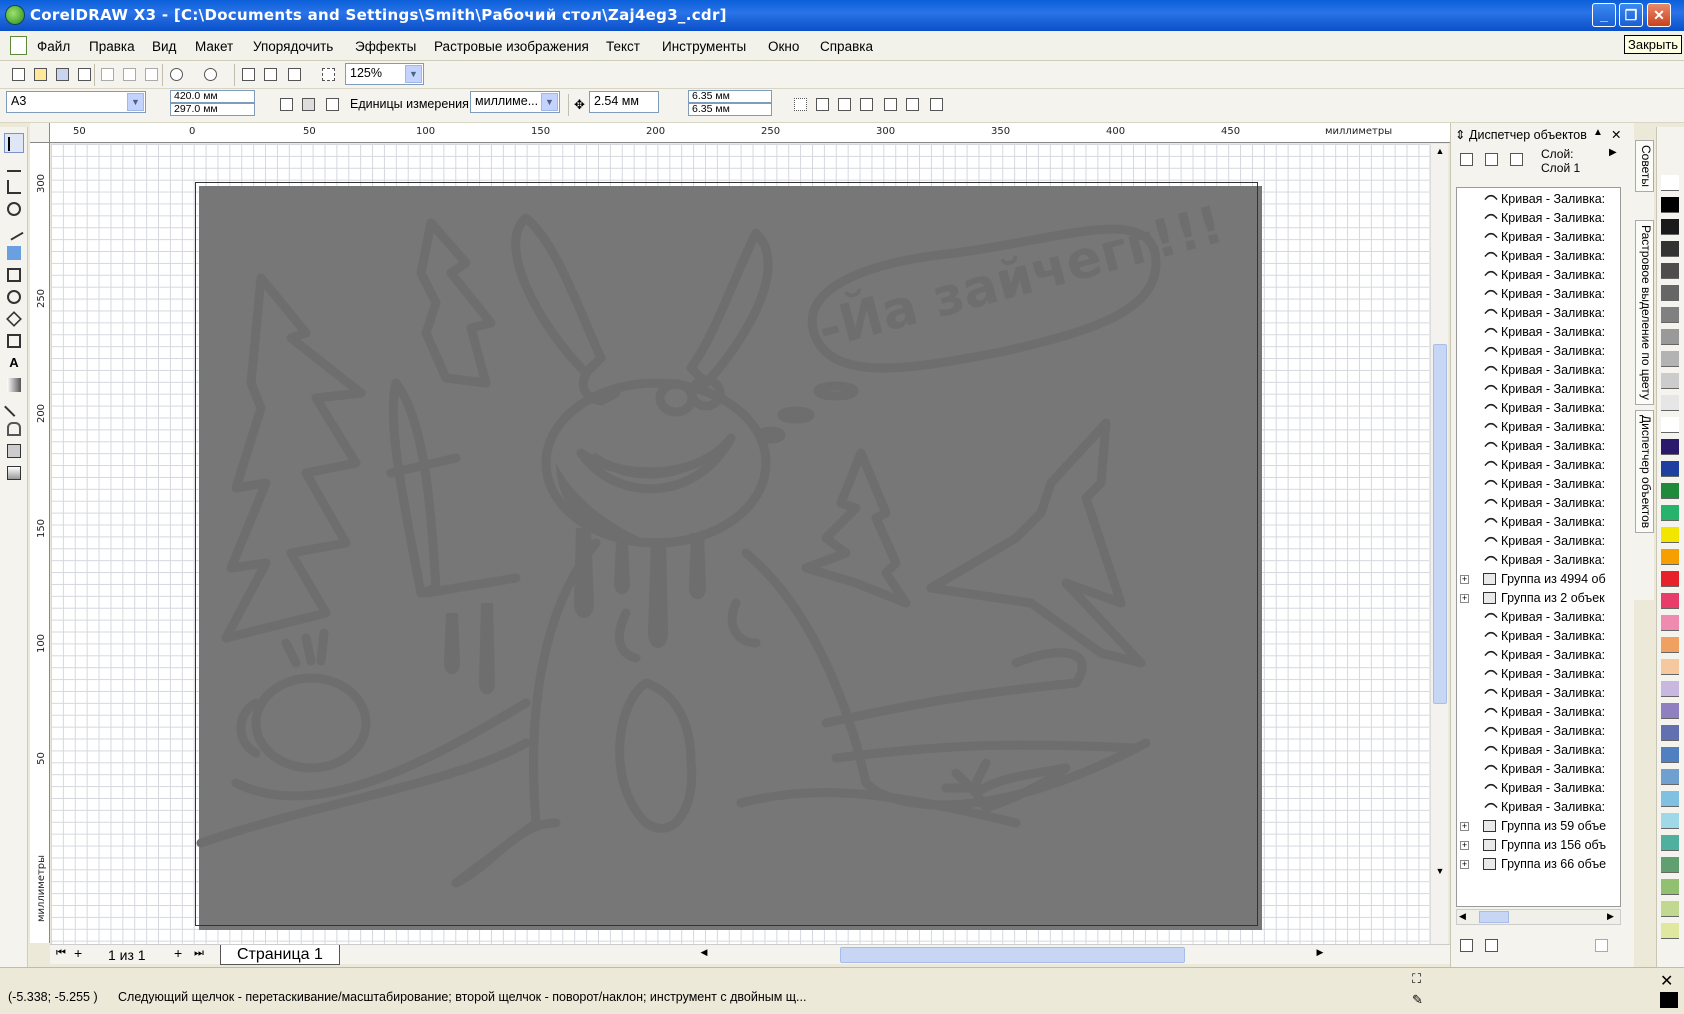 This screenshot has width=1684, height=1014. What do you see at coordinates (1516, 159) in the screenshot?
I see `layer-manager-view-icon` at bounding box center [1516, 159].